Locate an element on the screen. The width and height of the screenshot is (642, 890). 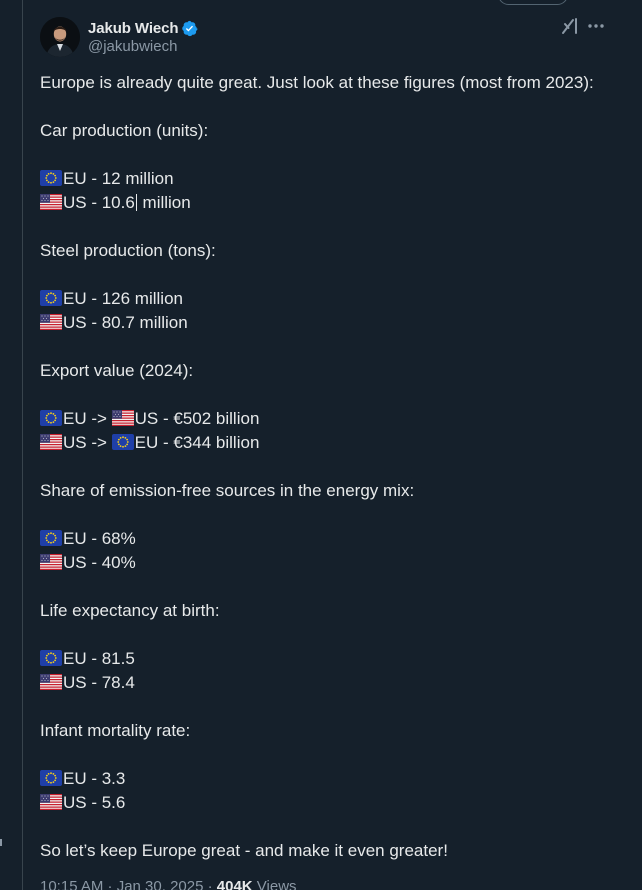
author-name-row: Jakub Wiech is located at coordinates (143, 28).